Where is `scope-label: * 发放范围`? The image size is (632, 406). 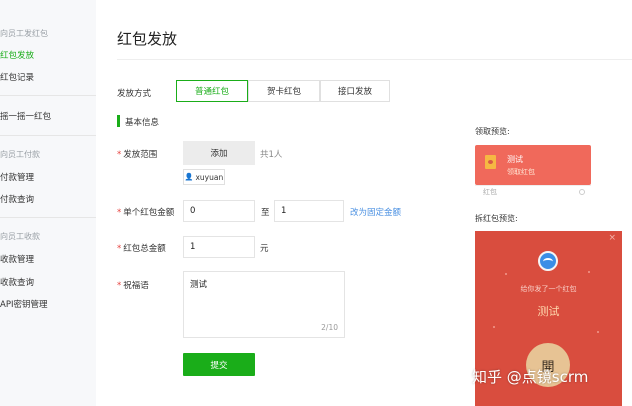 scope-label: * 发放范围 is located at coordinates (137, 155).